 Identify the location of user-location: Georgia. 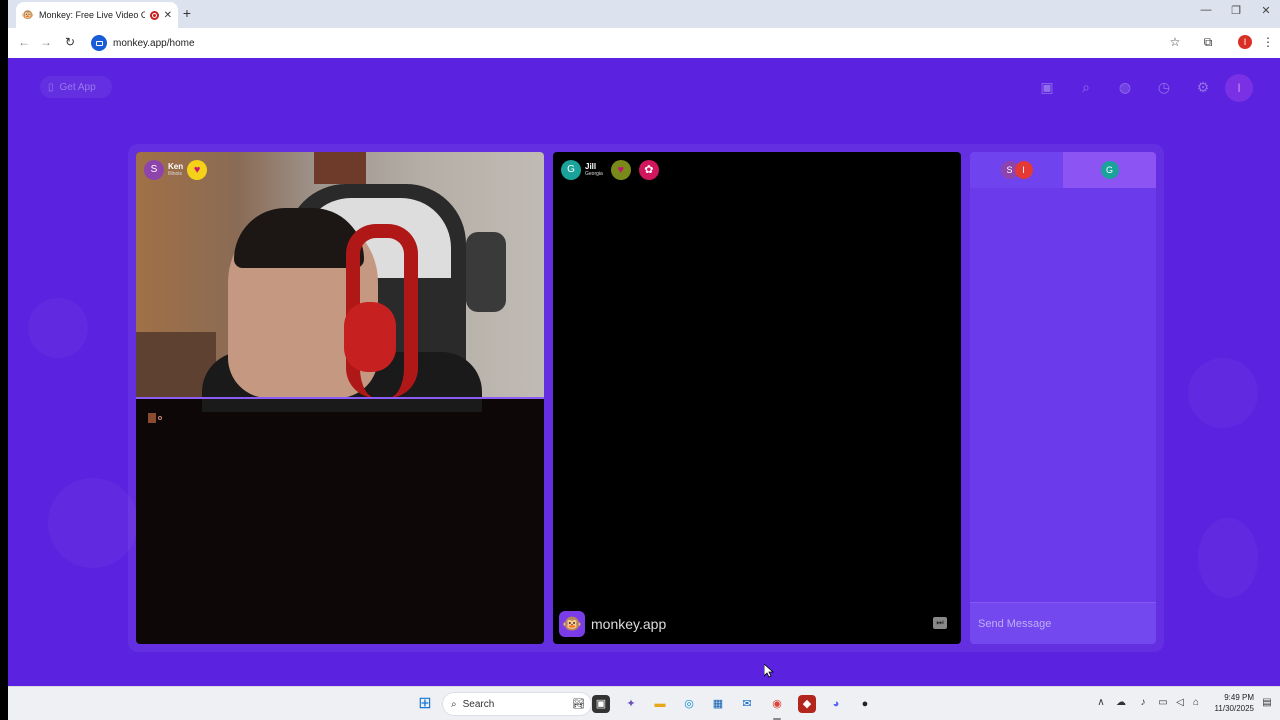
(594, 173).